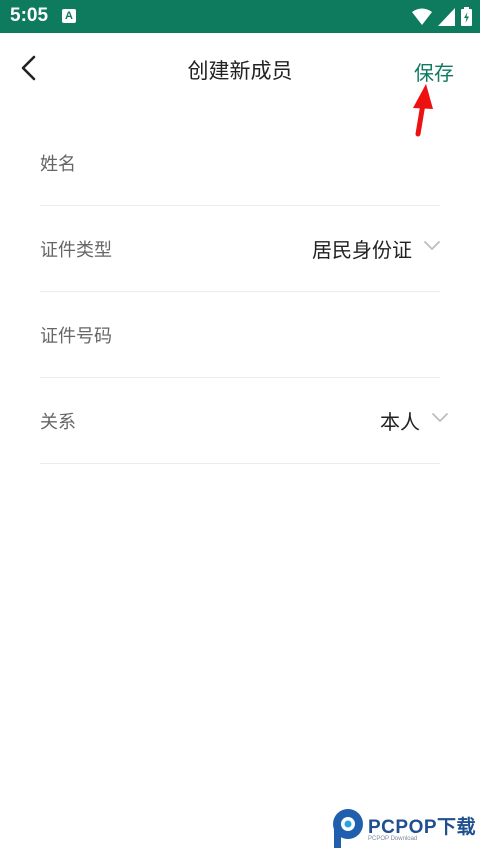 The width and height of the screenshot is (480, 853). I want to click on relation-label: 关系, so click(58, 422).